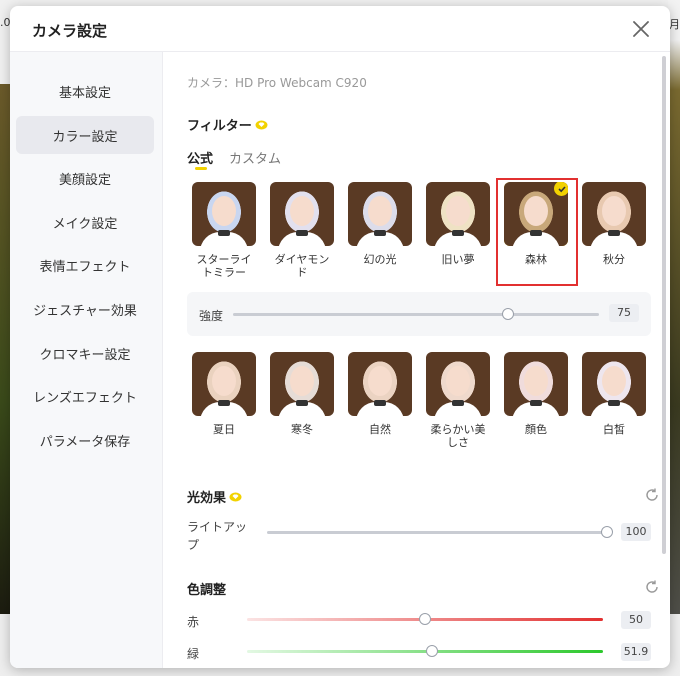  I want to click on filter-strength-row: 強度 75, so click(419, 314).